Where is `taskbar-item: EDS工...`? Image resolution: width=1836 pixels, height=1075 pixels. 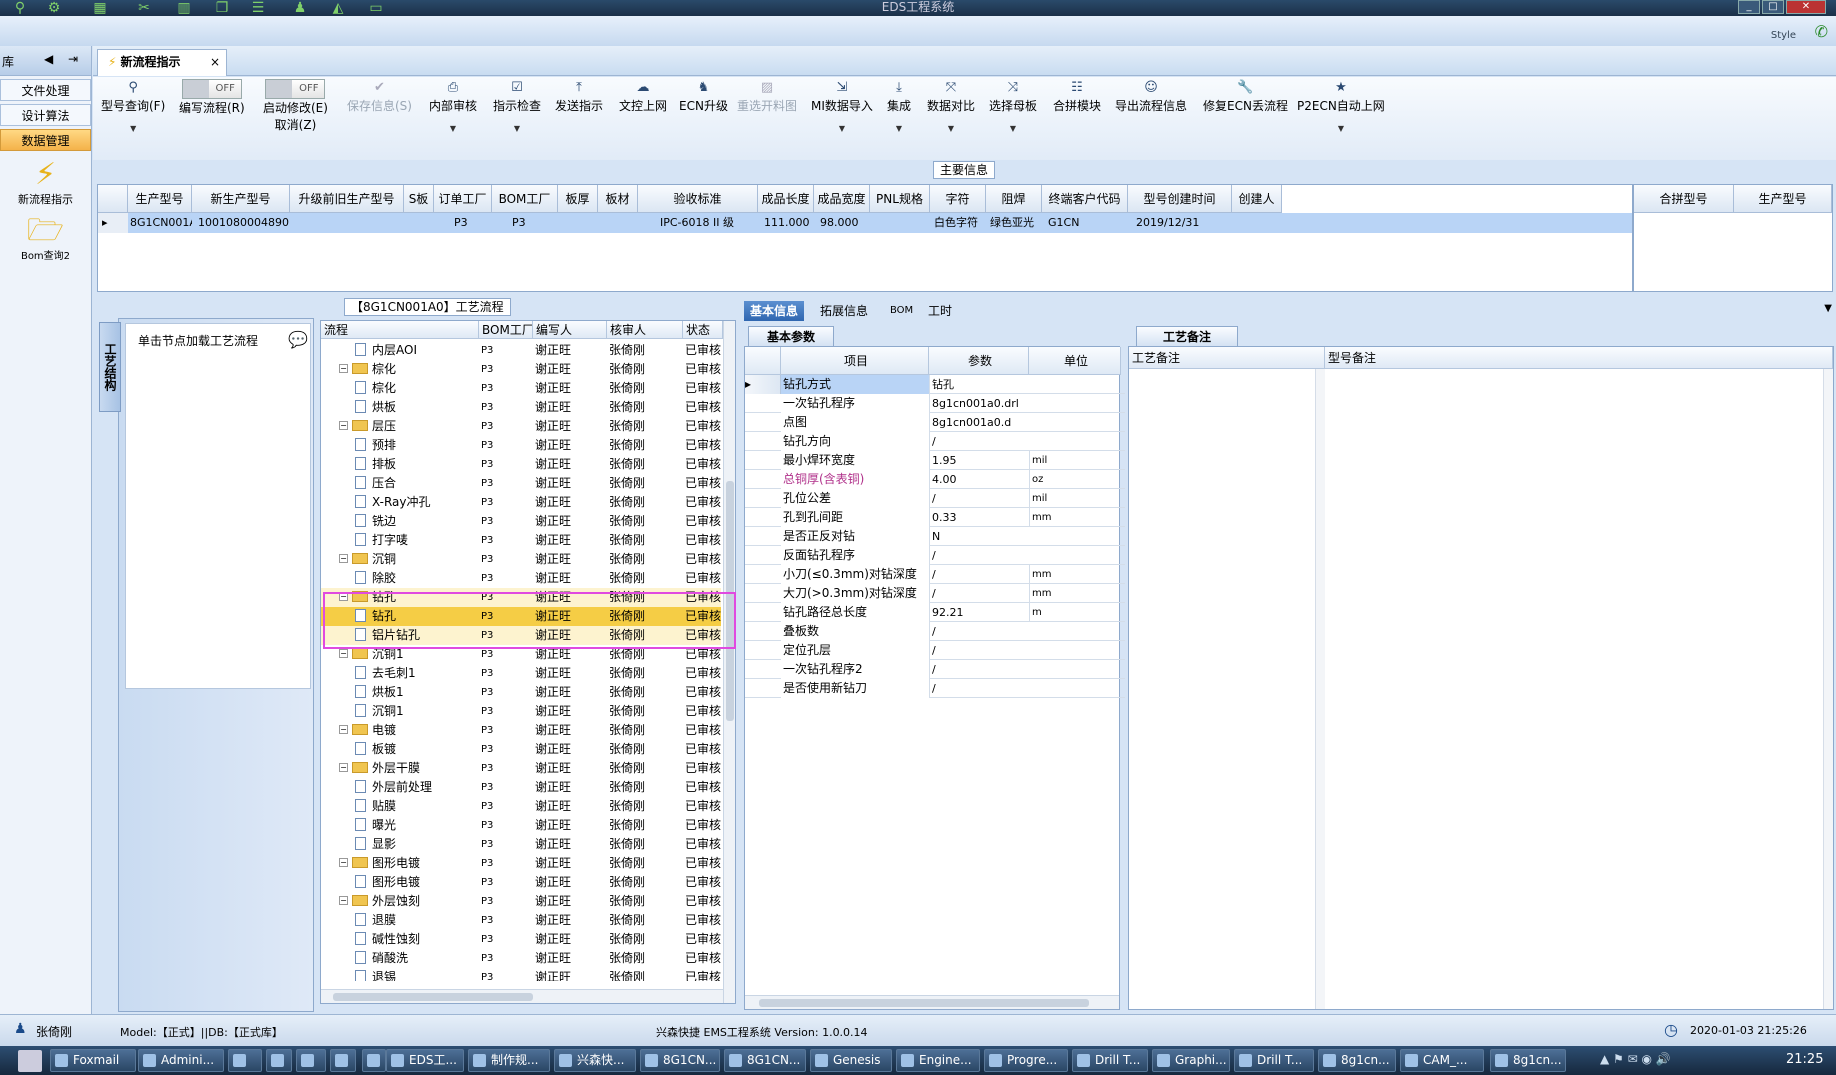
taskbar-item: EDS工... is located at coordinates (425, 1060).